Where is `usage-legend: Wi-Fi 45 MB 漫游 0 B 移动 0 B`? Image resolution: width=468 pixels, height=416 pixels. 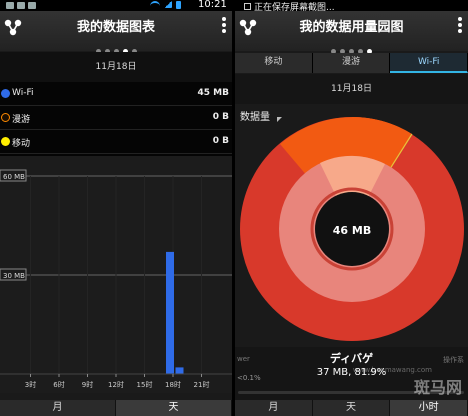 usage-legend: Wi-Fi 45 MB 漫游 0 B 移动 0 B is located at coordinates (116, 119).